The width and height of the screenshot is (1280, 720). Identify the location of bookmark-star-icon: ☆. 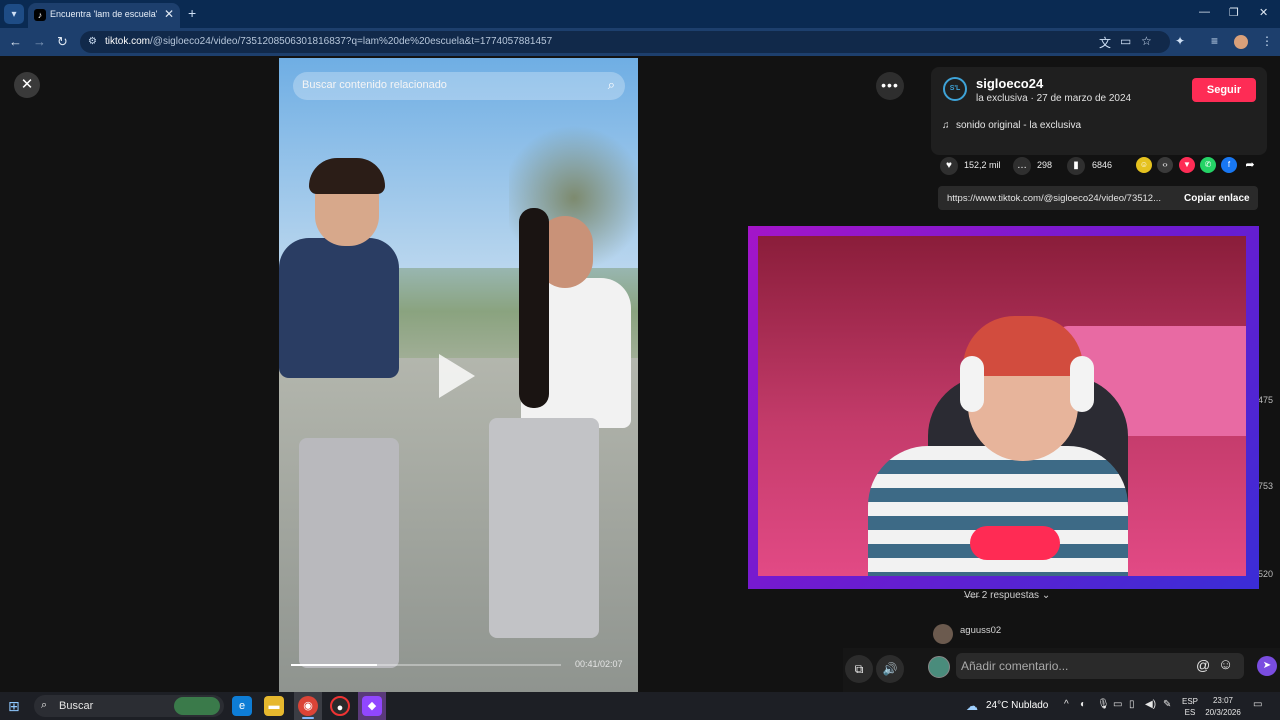
(1146, 41).